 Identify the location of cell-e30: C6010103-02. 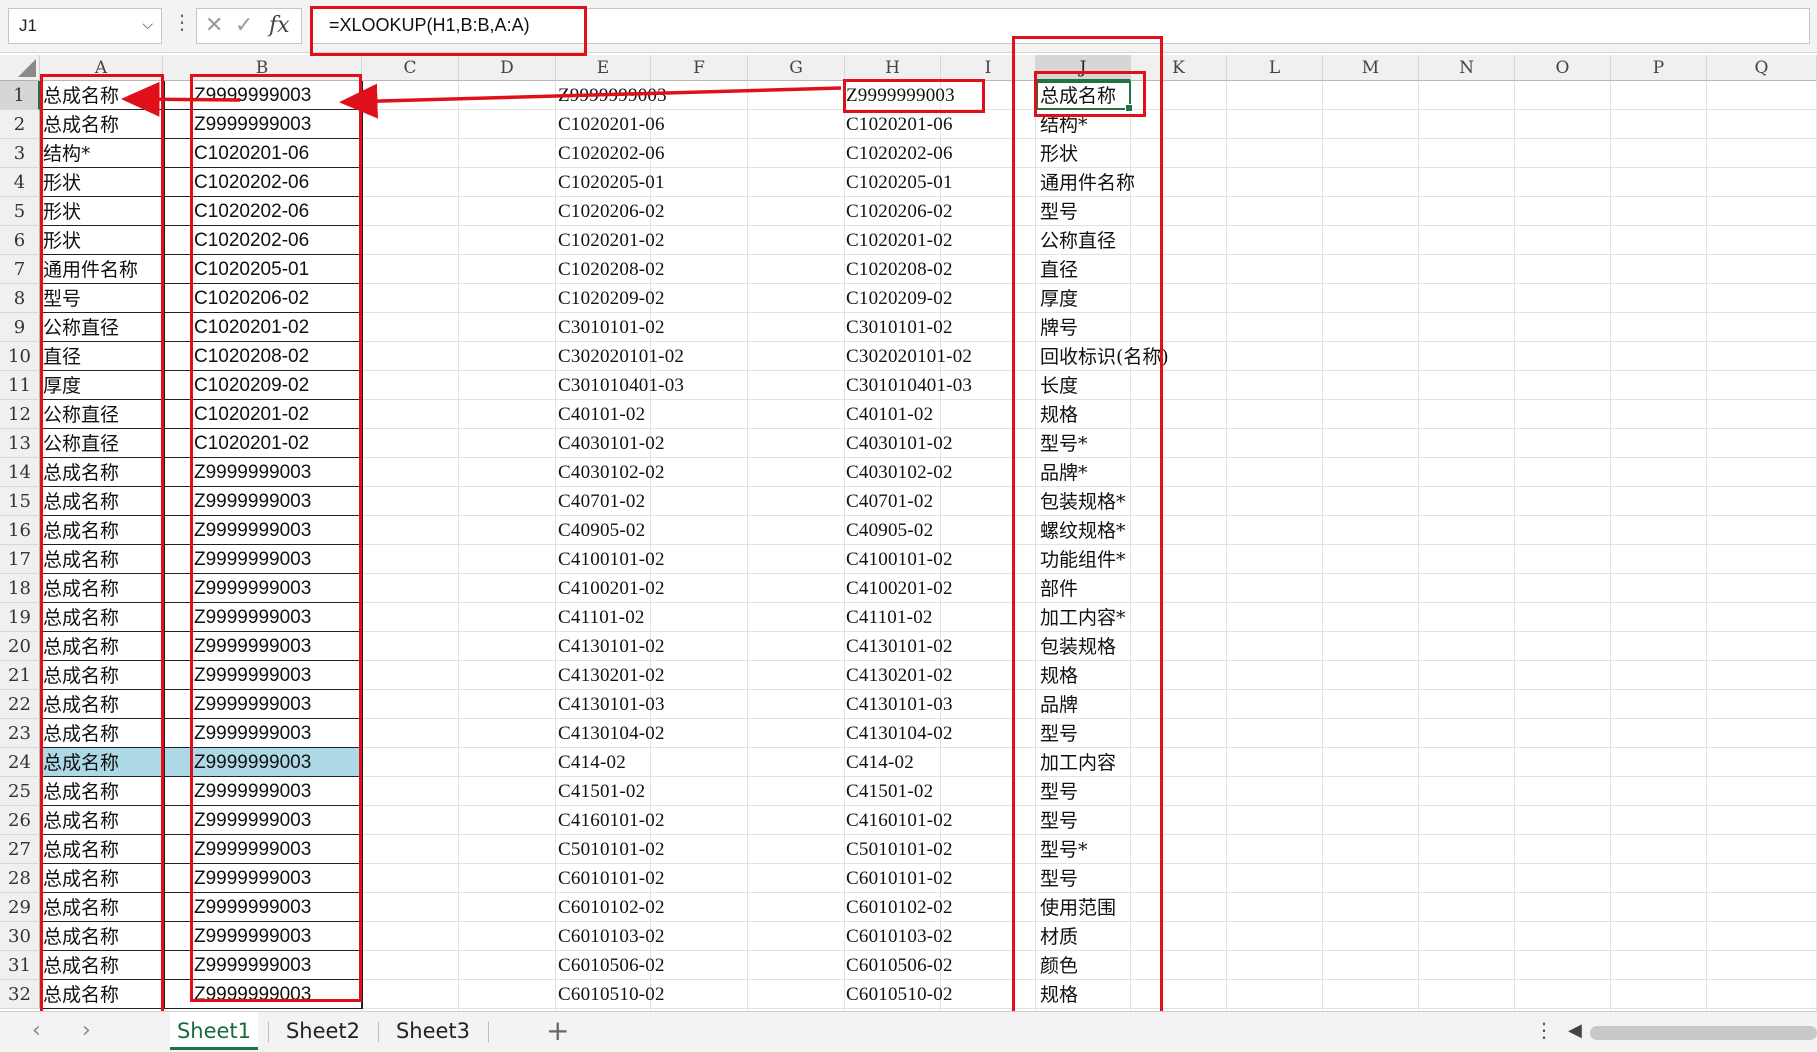
(611, 936).